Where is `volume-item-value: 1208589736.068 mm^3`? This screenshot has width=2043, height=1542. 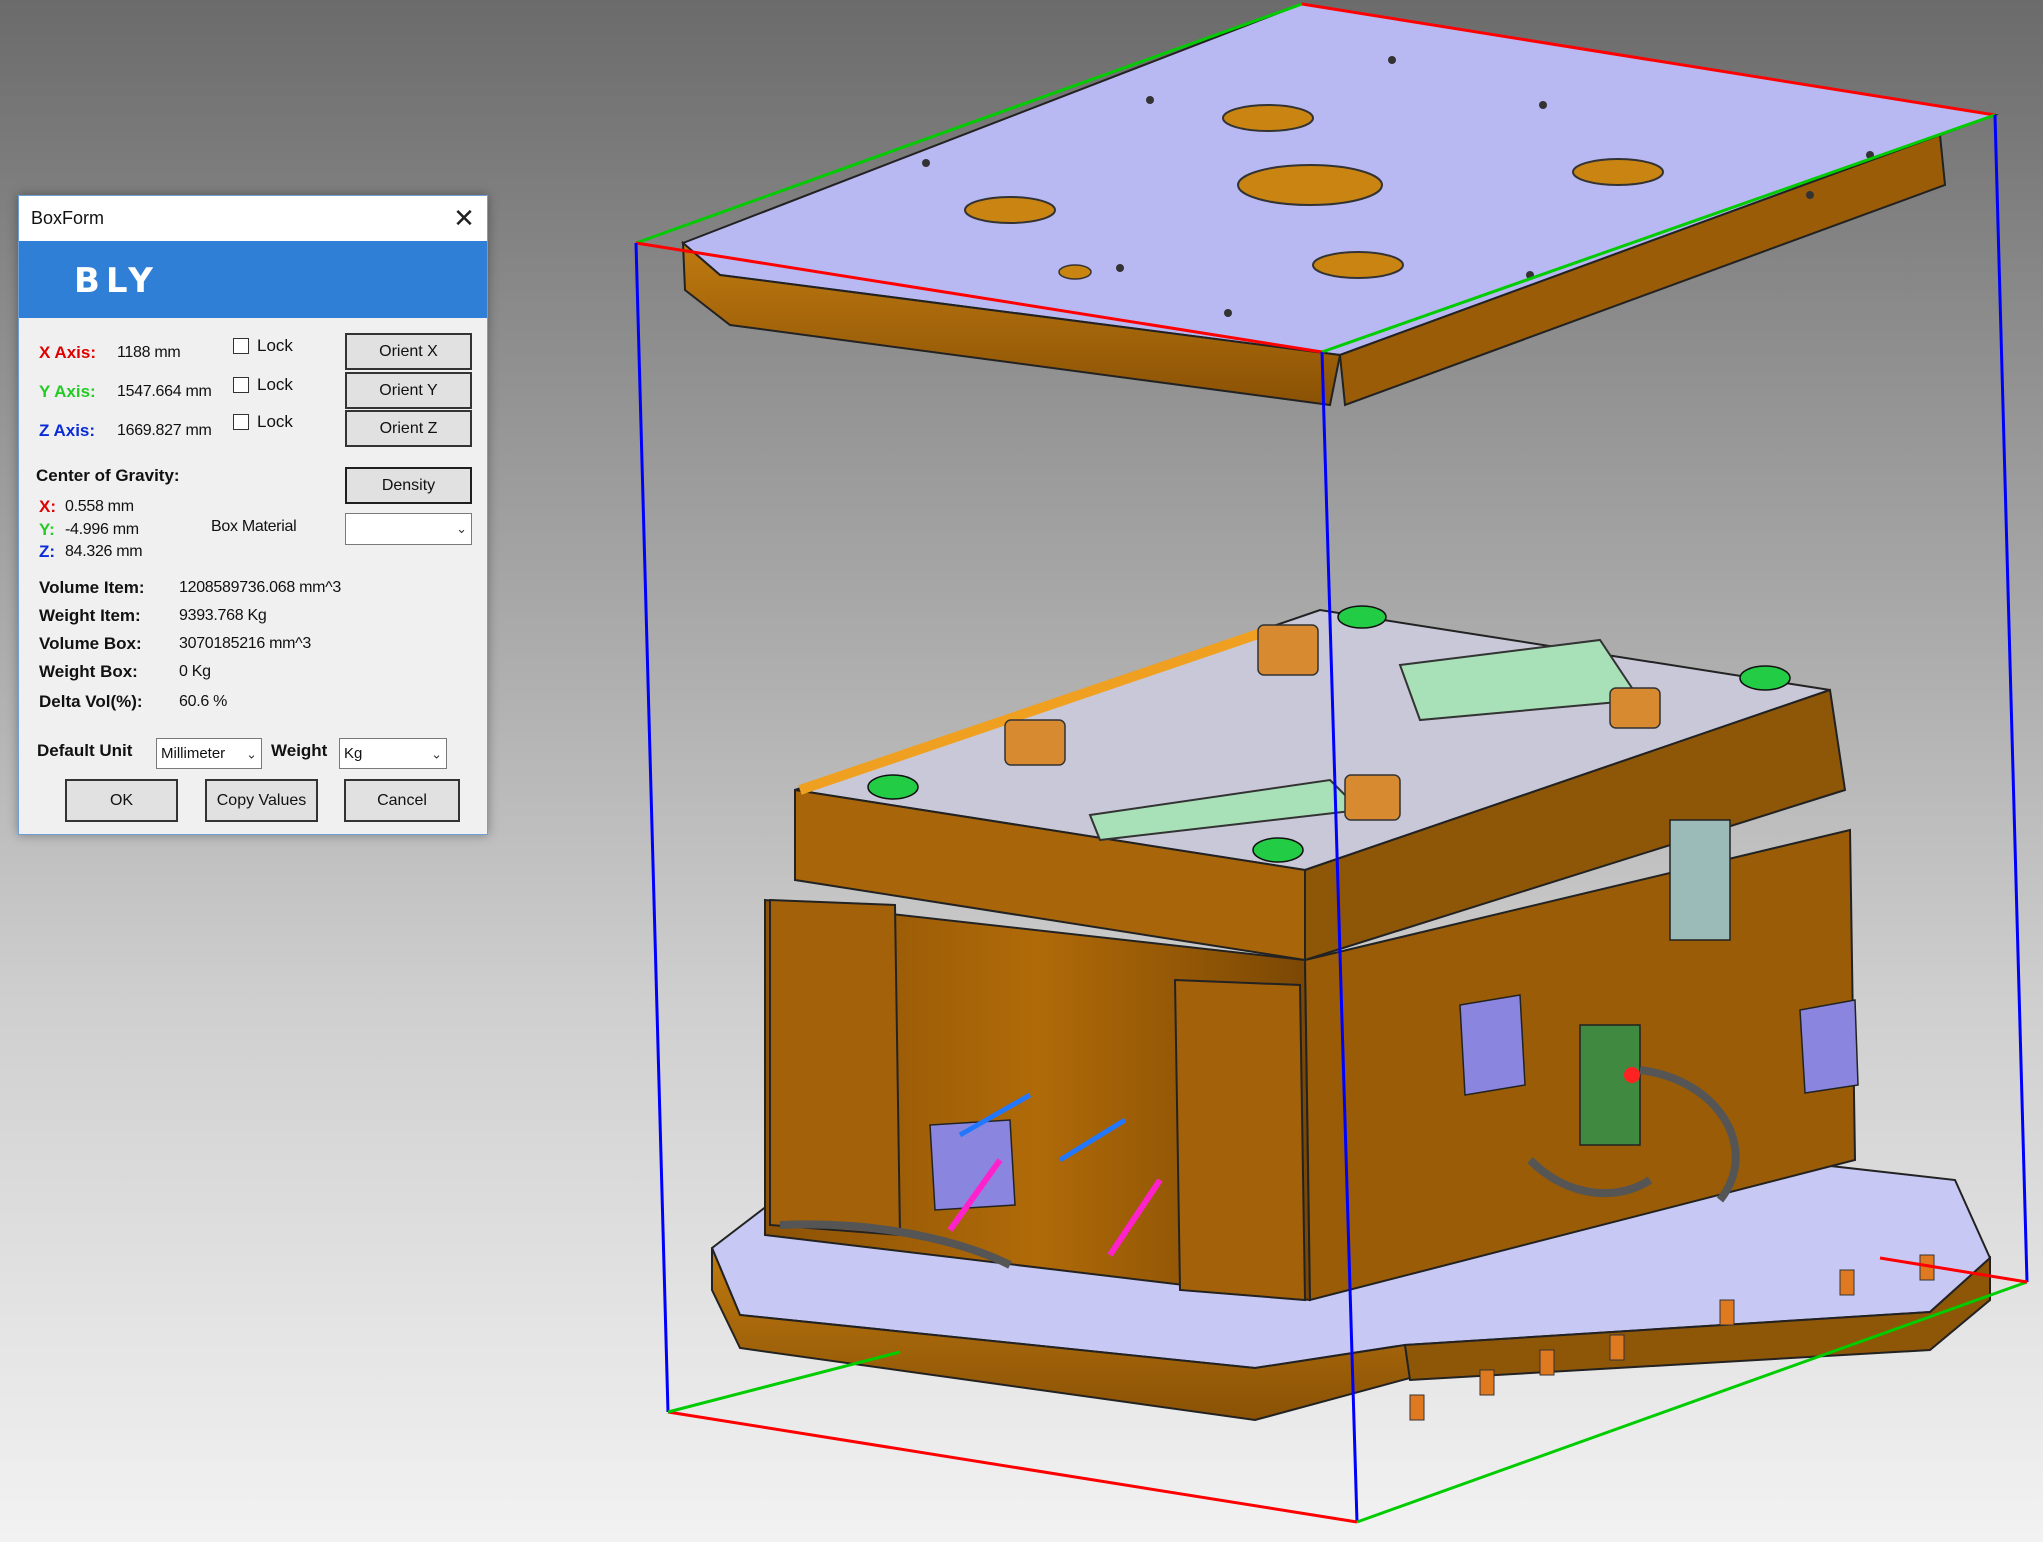 volume-item-value: 1208589736.068 mm^3 is located at coordinates (260, 587).